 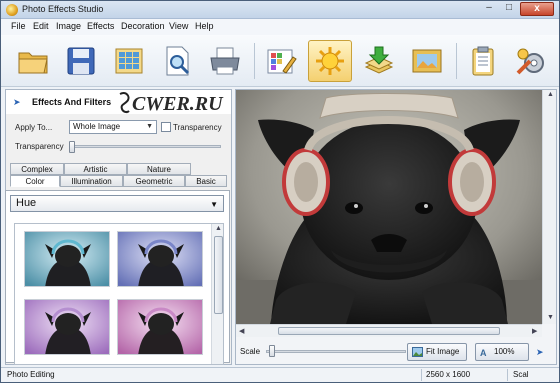 What do you see at coordinates (154, 181) in the screenshot?
I see `tab-geometric: Geometric` at bounding box center [154, 181].